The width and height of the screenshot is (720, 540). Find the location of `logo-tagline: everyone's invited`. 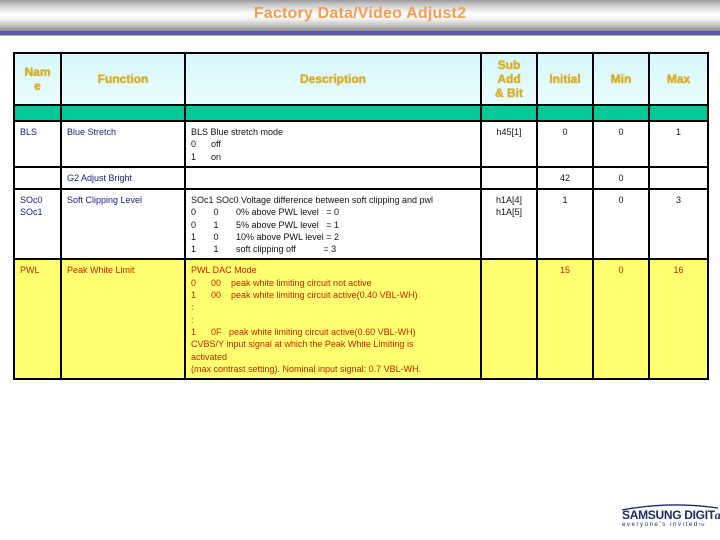

logo-tagline: everyone's invited is located at coordinates (660, 525).